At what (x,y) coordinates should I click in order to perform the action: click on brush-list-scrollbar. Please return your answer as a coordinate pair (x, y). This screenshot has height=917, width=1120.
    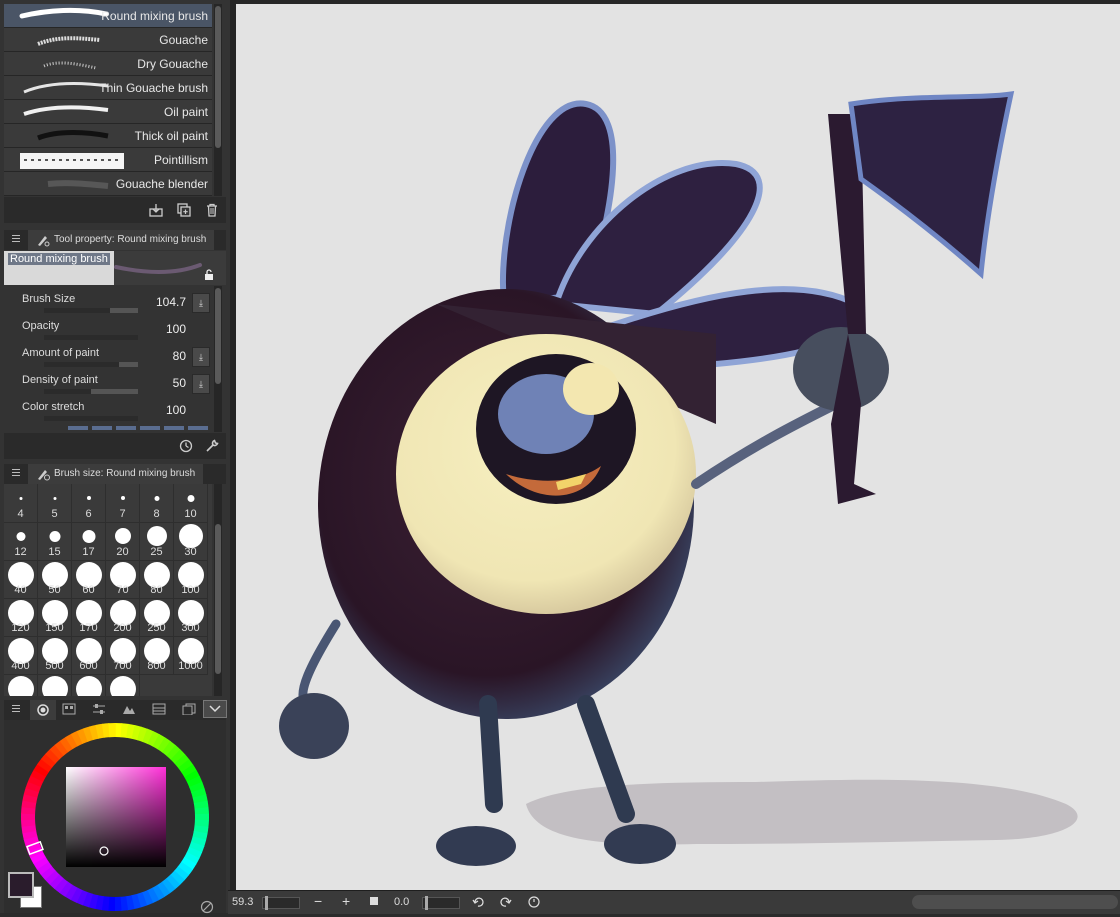
    Looking at the image, I should click on (218, 100).